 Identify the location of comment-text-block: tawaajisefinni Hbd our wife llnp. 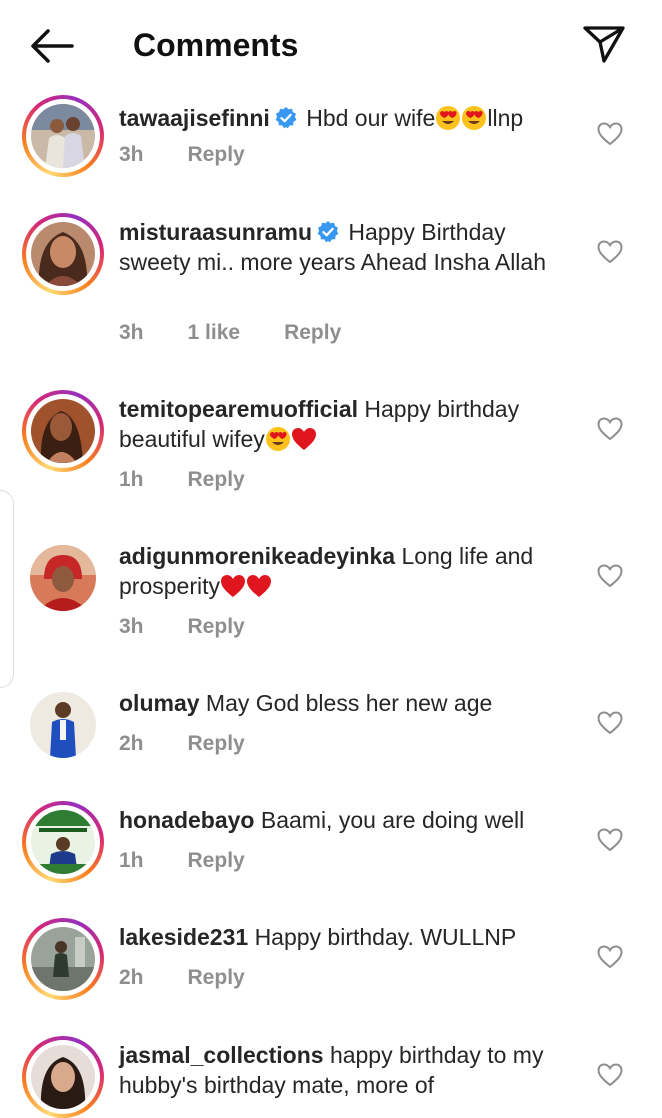
(346, 118).